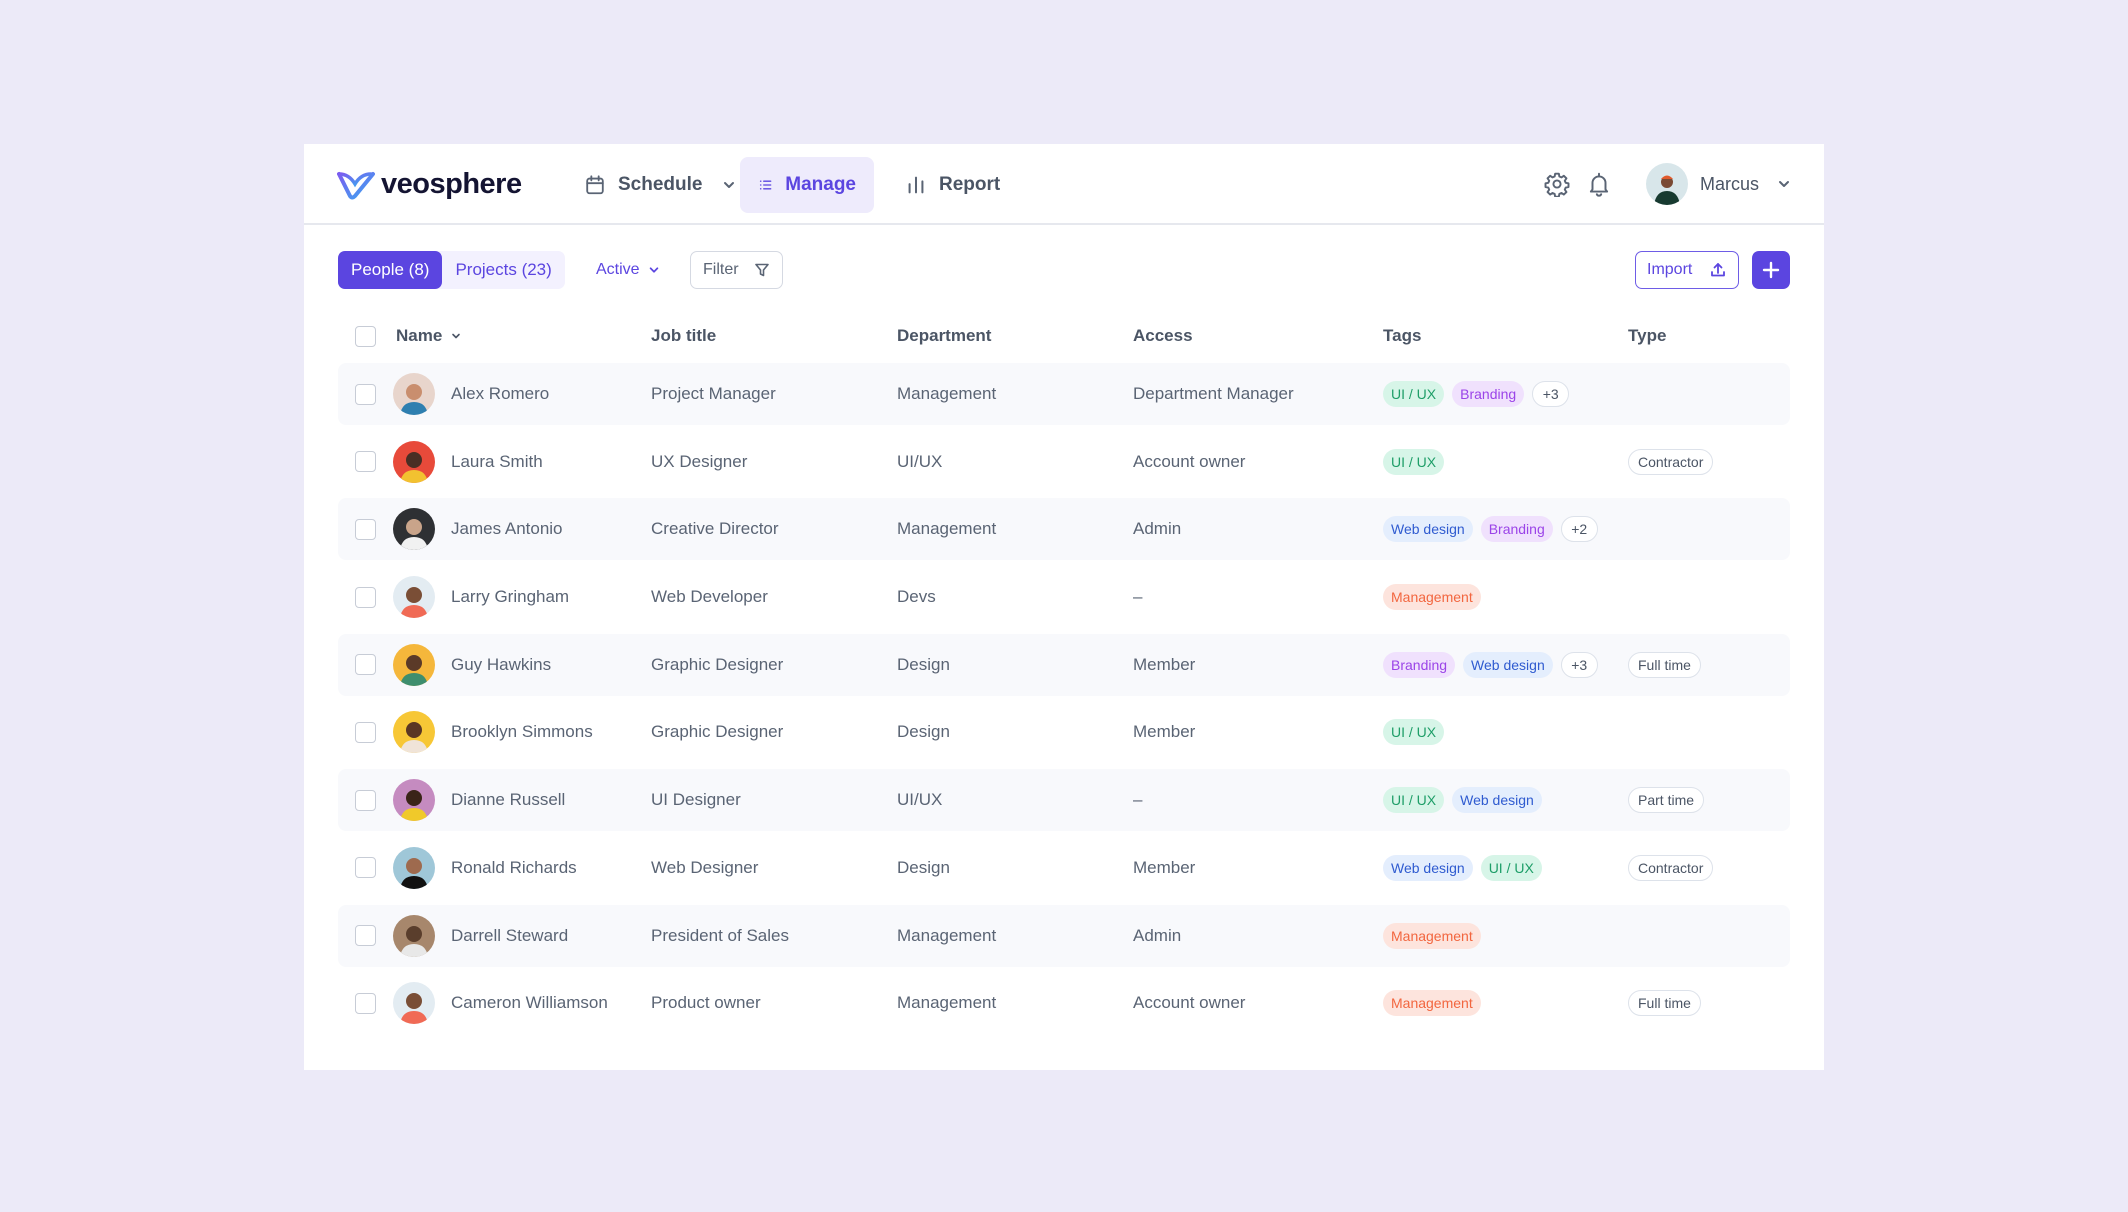  I want to click on nav-report: Report, so click(952, 185).